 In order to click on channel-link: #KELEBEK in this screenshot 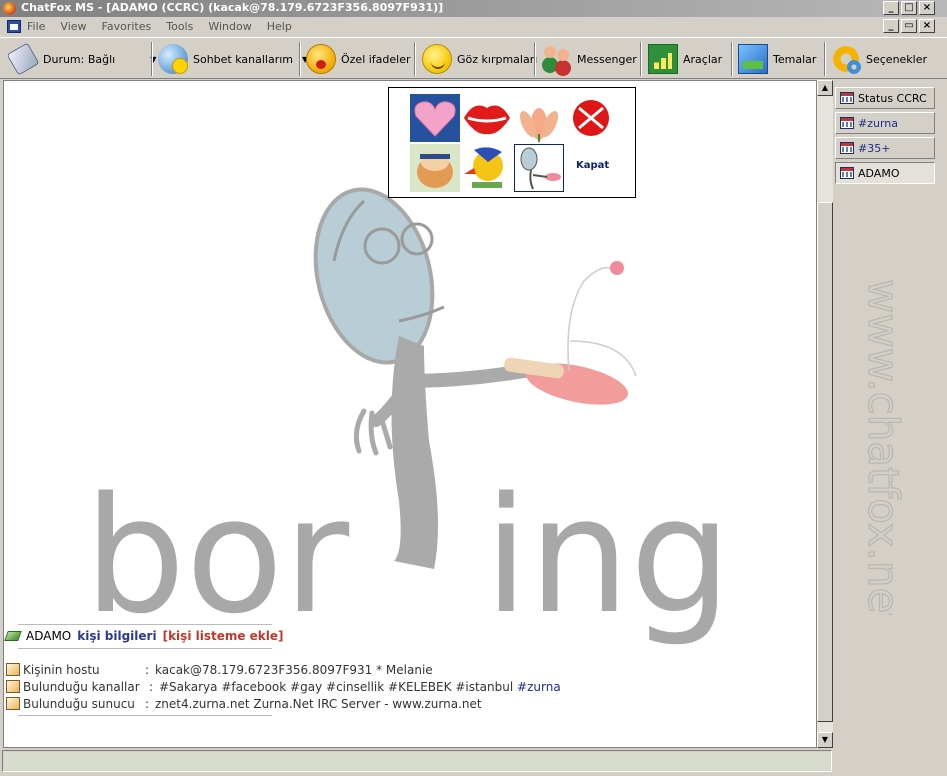, I will do `click(419, 687)`.